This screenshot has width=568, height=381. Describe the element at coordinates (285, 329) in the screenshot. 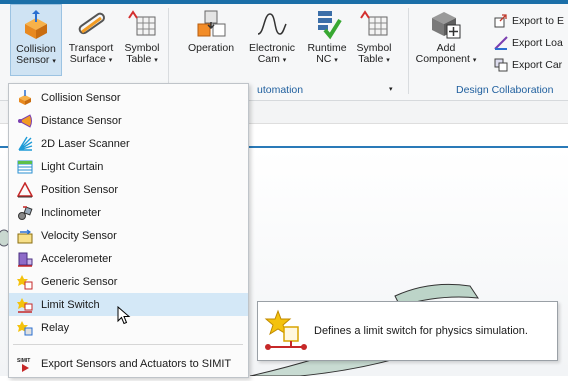

I see `limit-switch-large-icon` at that location.